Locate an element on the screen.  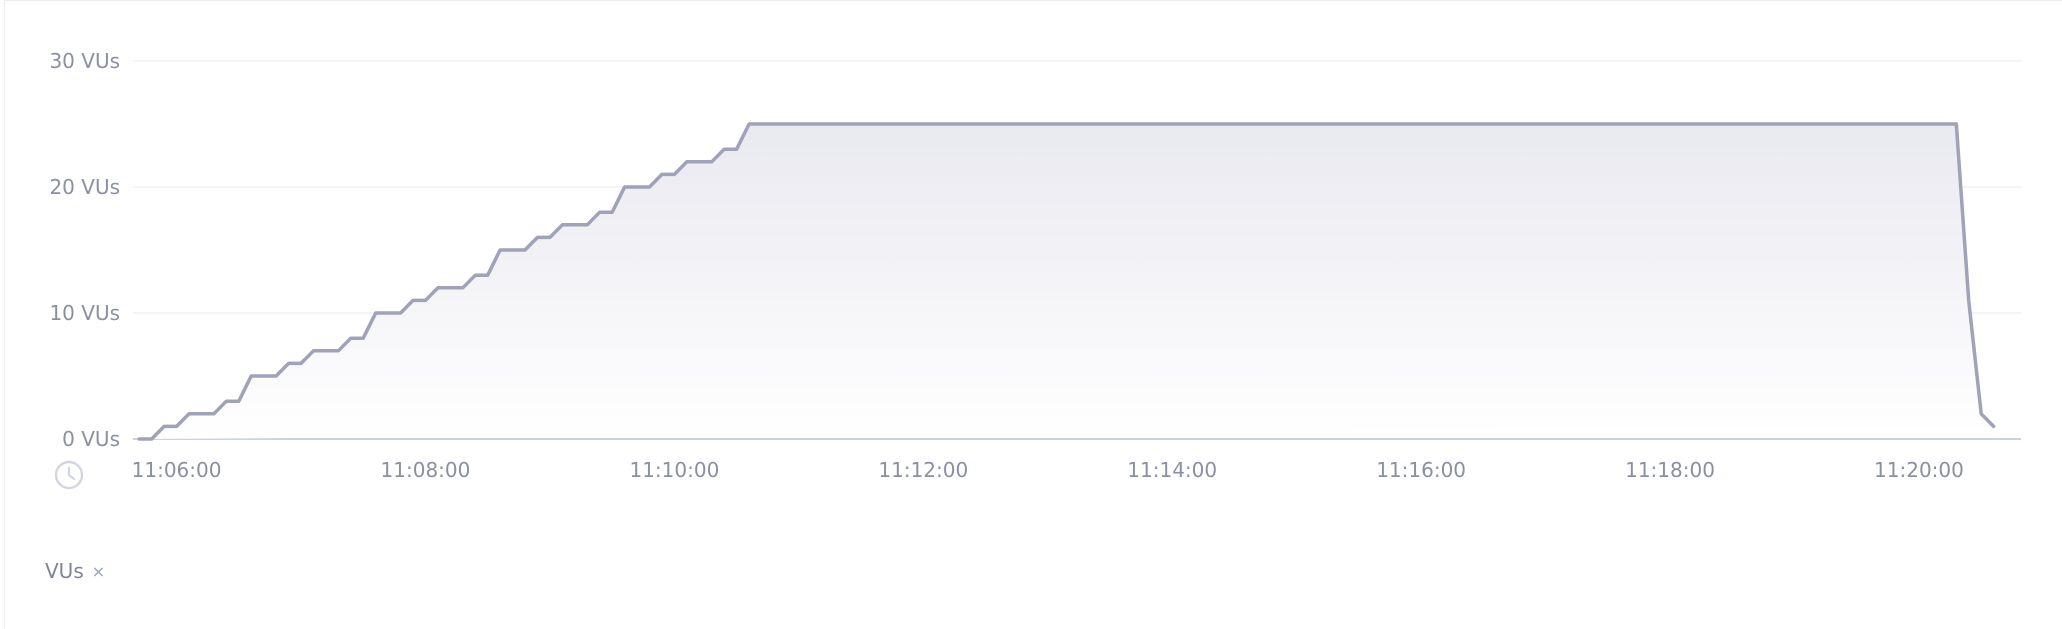
x-tick-label-7: 11:20:00 is located at coordinates (1919, 470).